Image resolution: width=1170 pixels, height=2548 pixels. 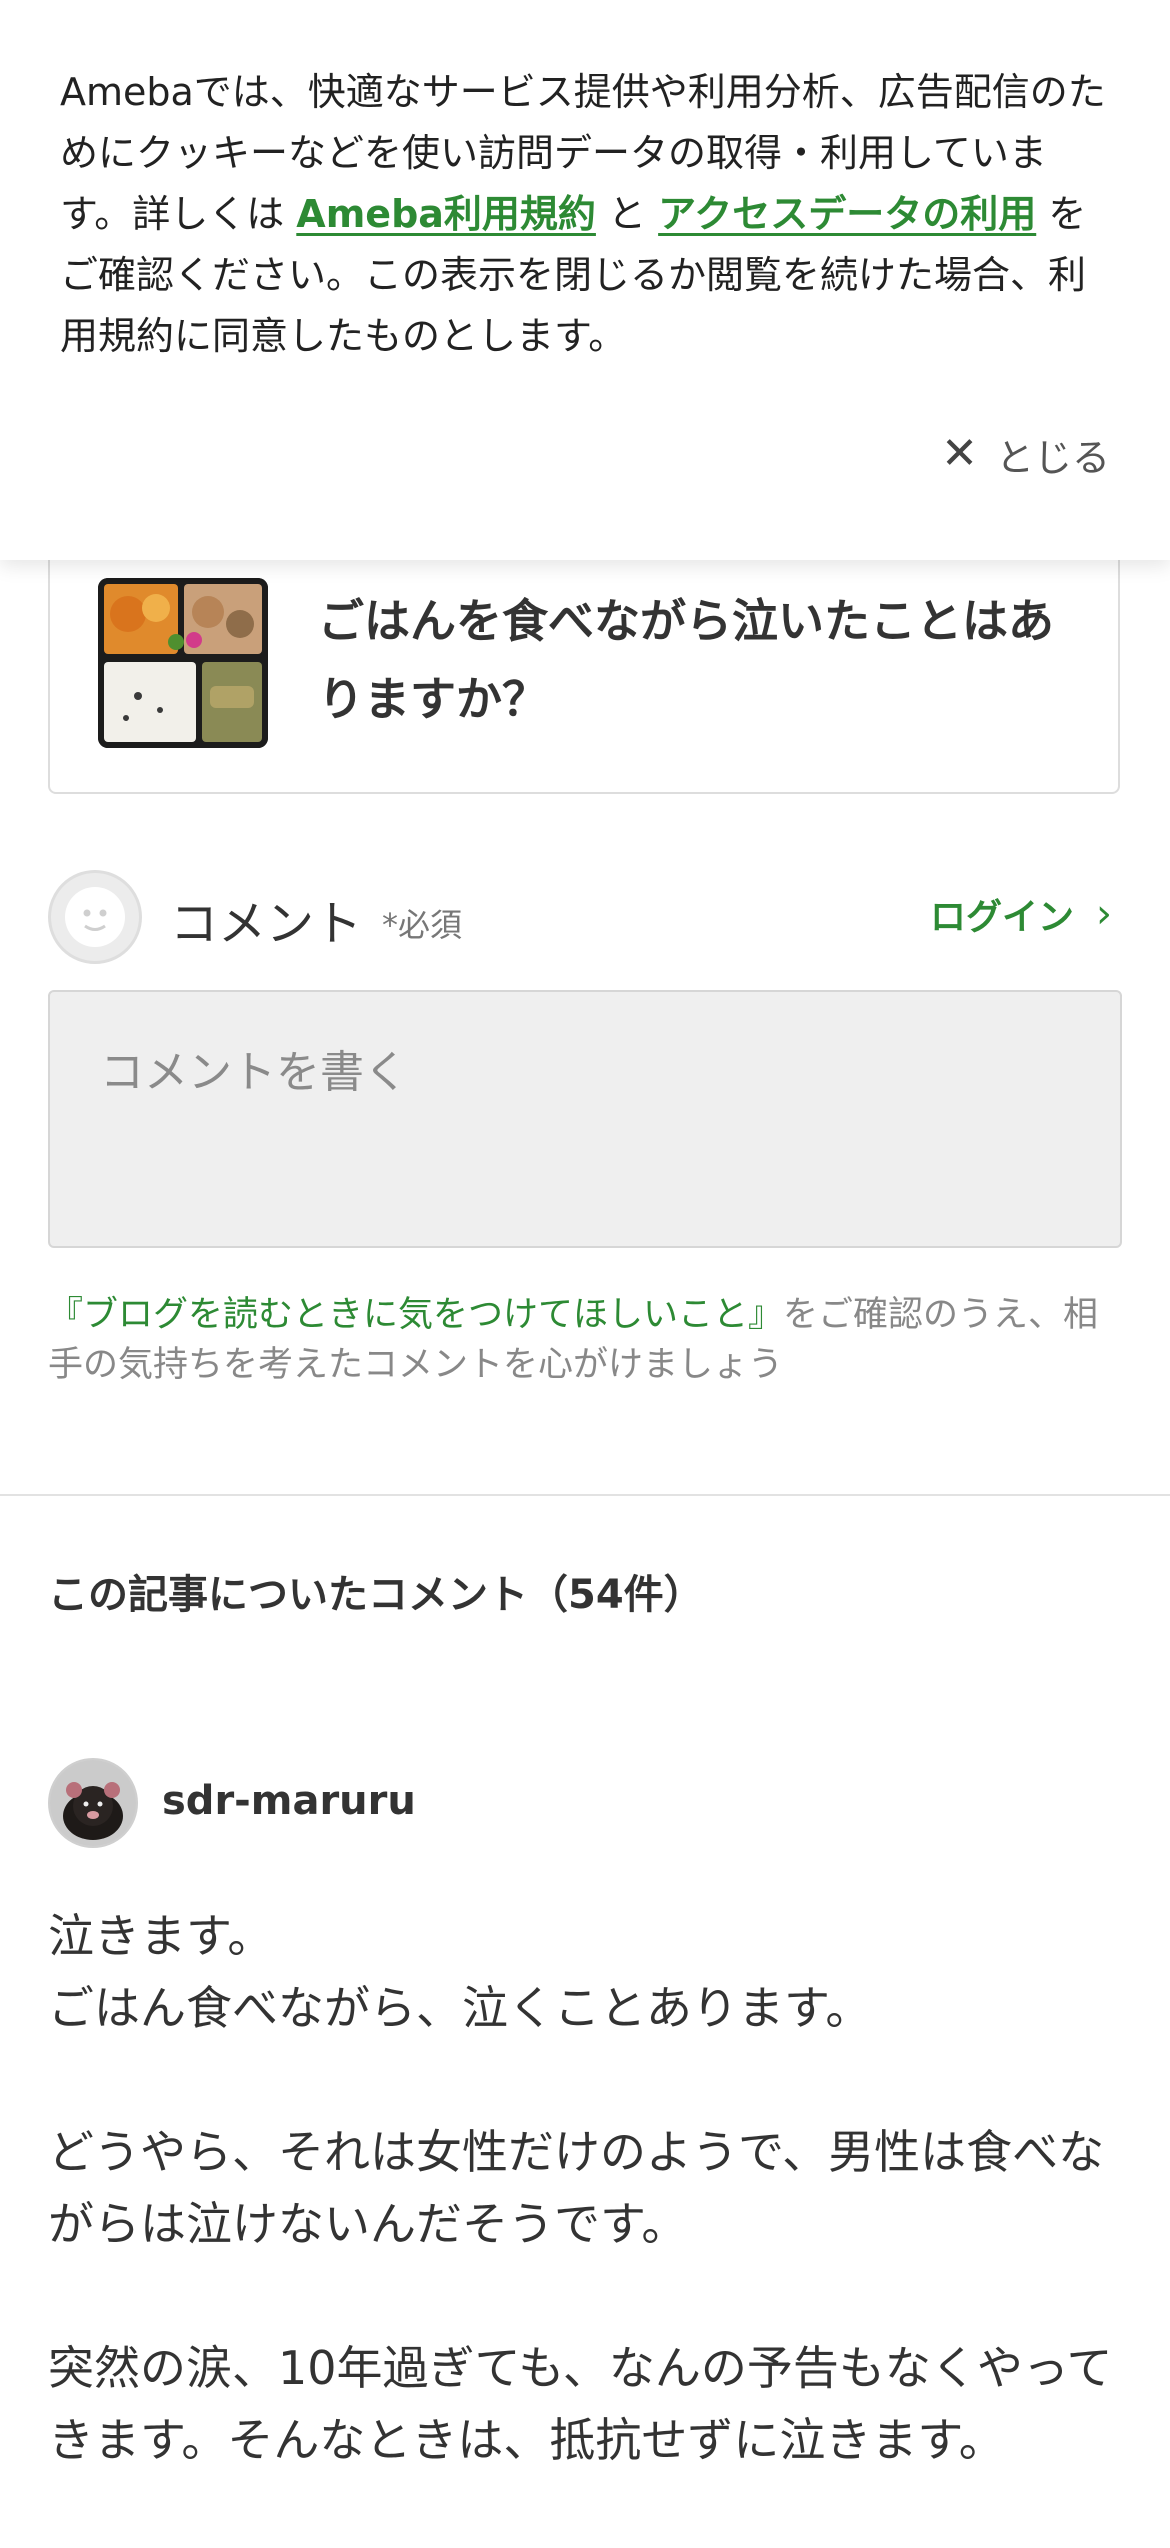 I want to click on commenter-avatar, so click(x=93, y=1803).